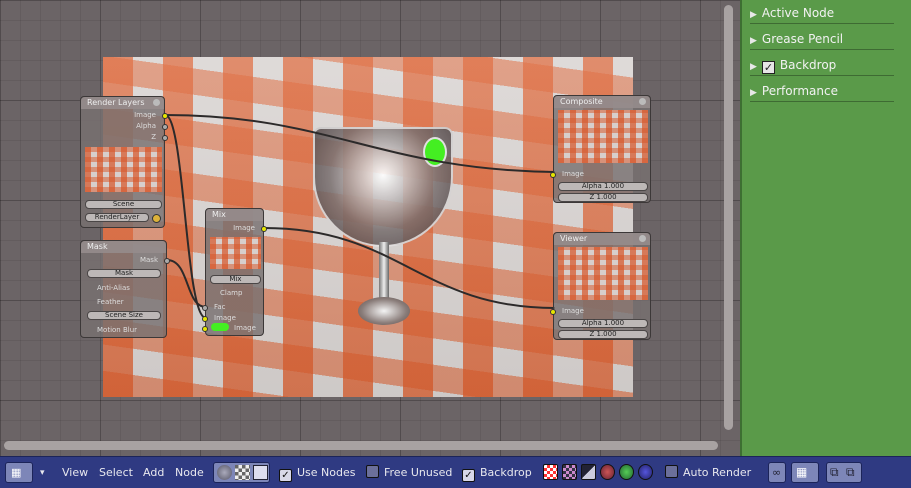 This screenshot has height=488, width=911. I want to click on panel-performance: ▶ Performance, so click(822, 91).